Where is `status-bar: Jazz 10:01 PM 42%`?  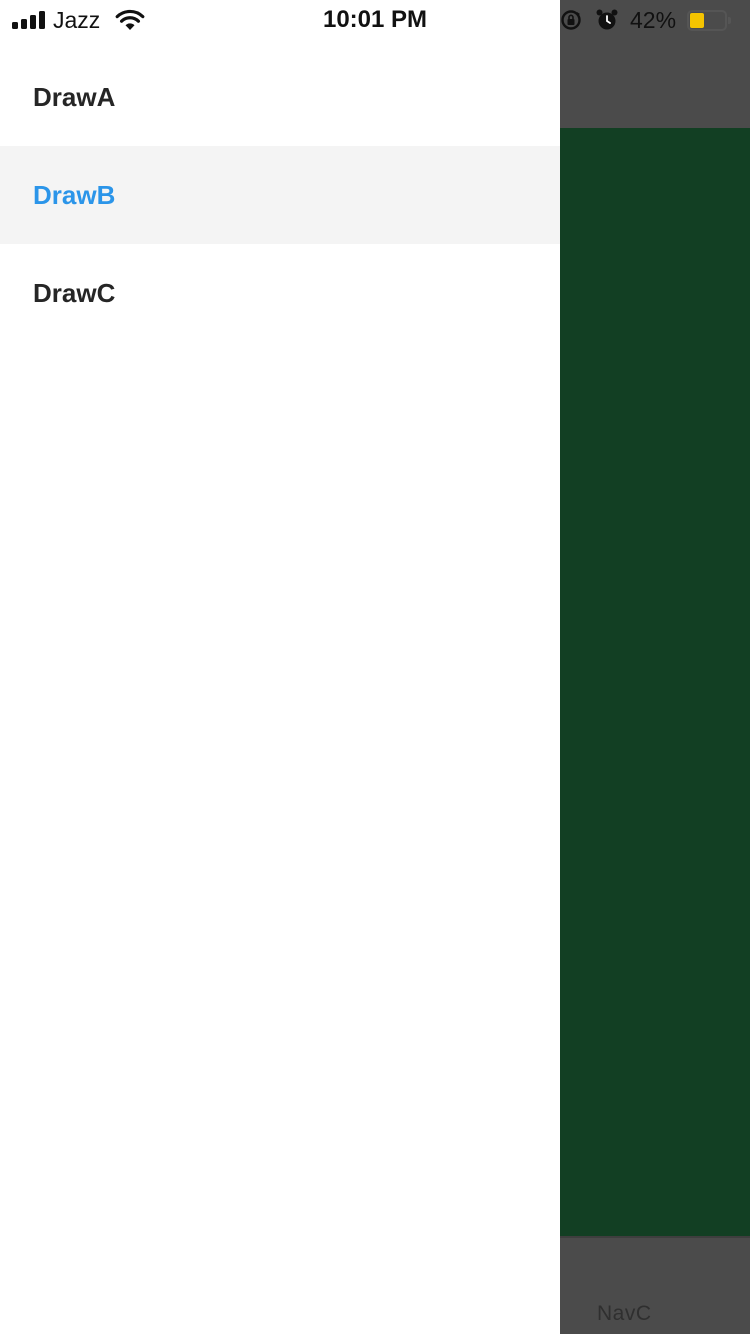 status-bar: Jazz 10:01 PM 42% is located at coordinates (375, 20).